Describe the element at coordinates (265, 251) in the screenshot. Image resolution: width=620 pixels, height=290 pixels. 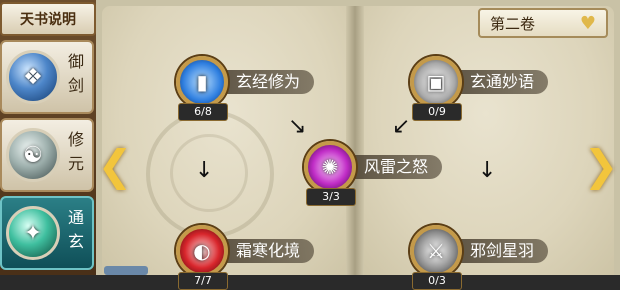
I see `skill-name: 霜寒化境` at that location.